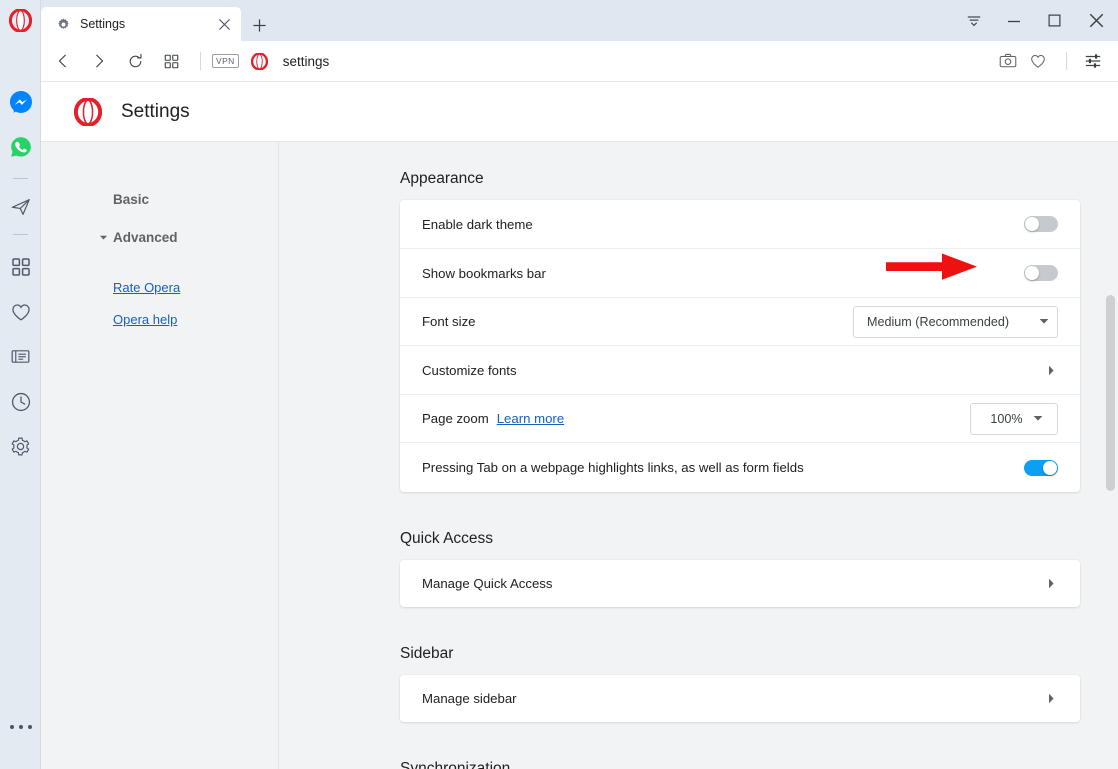 The image size is (1118, 769). What do you see at coordinates (20, 384) in the screenshot?
I see `opera-sidebar` at bounding box center [20, 384].